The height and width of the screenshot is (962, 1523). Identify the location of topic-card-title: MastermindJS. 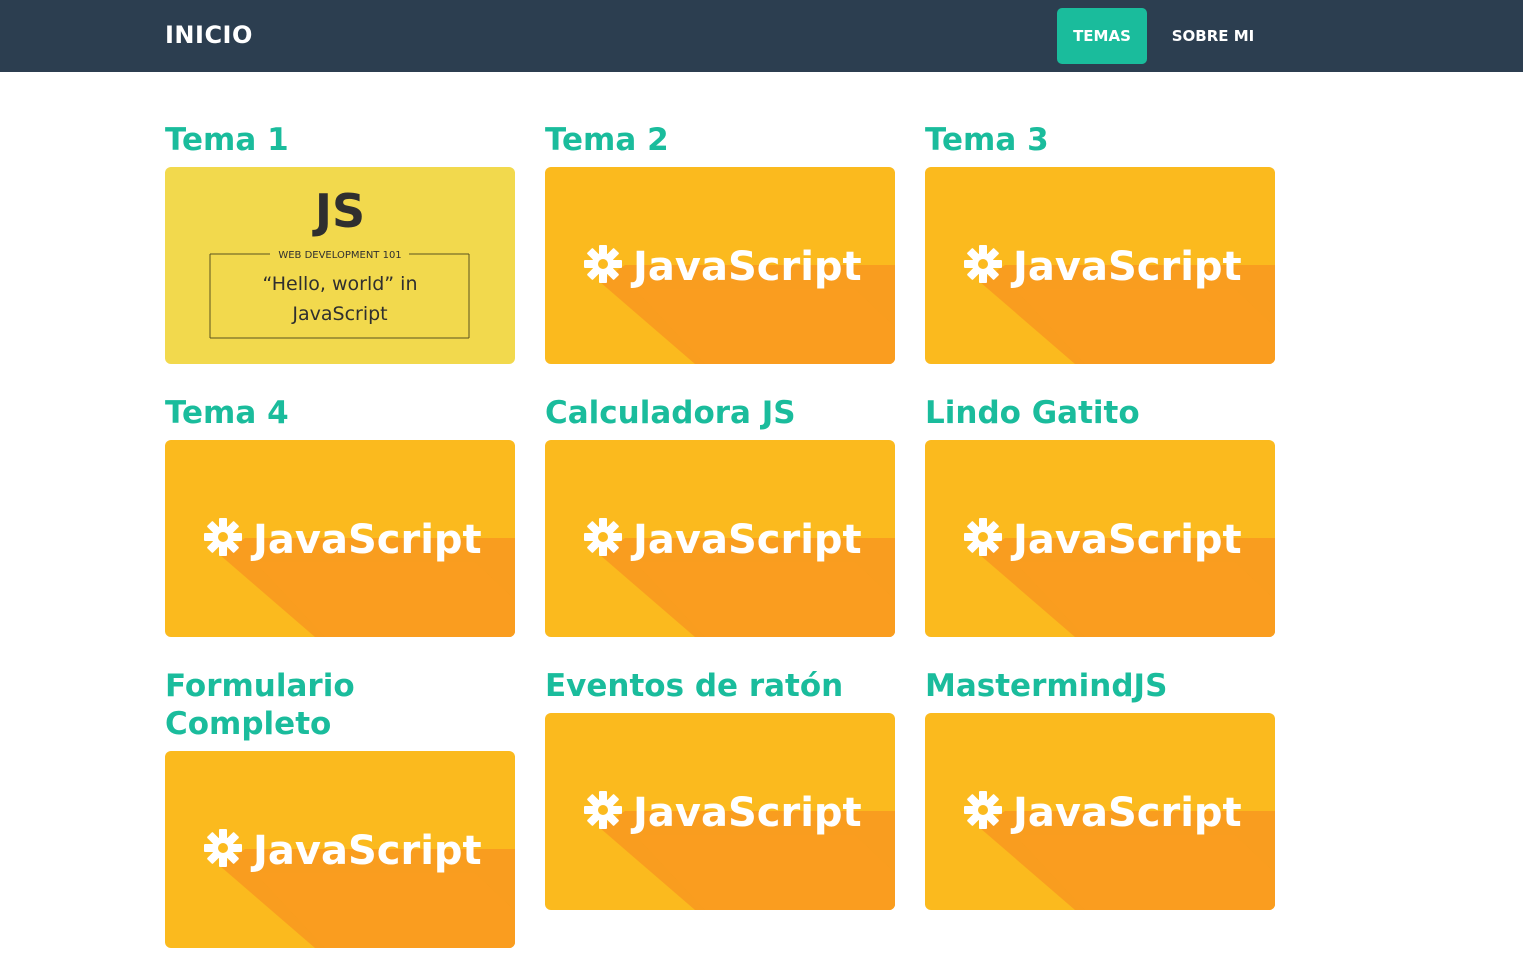
(1100, 686).